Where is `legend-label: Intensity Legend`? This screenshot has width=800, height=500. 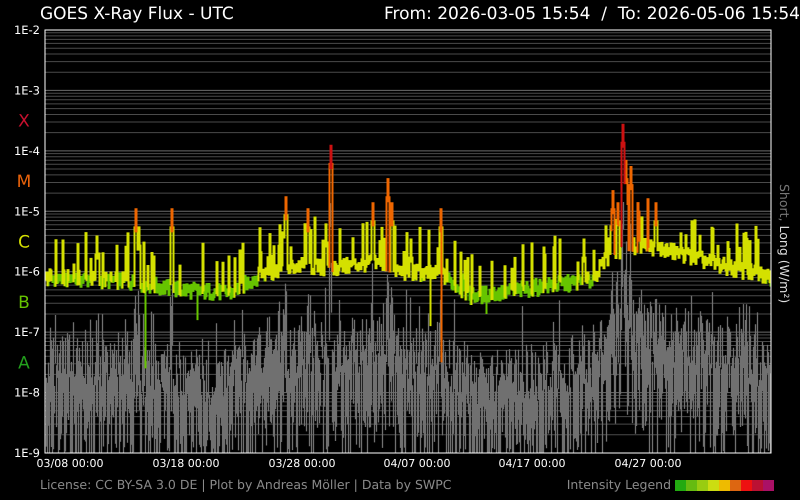 legend-label: Intensity Legend is located at coordinates (618, 485).